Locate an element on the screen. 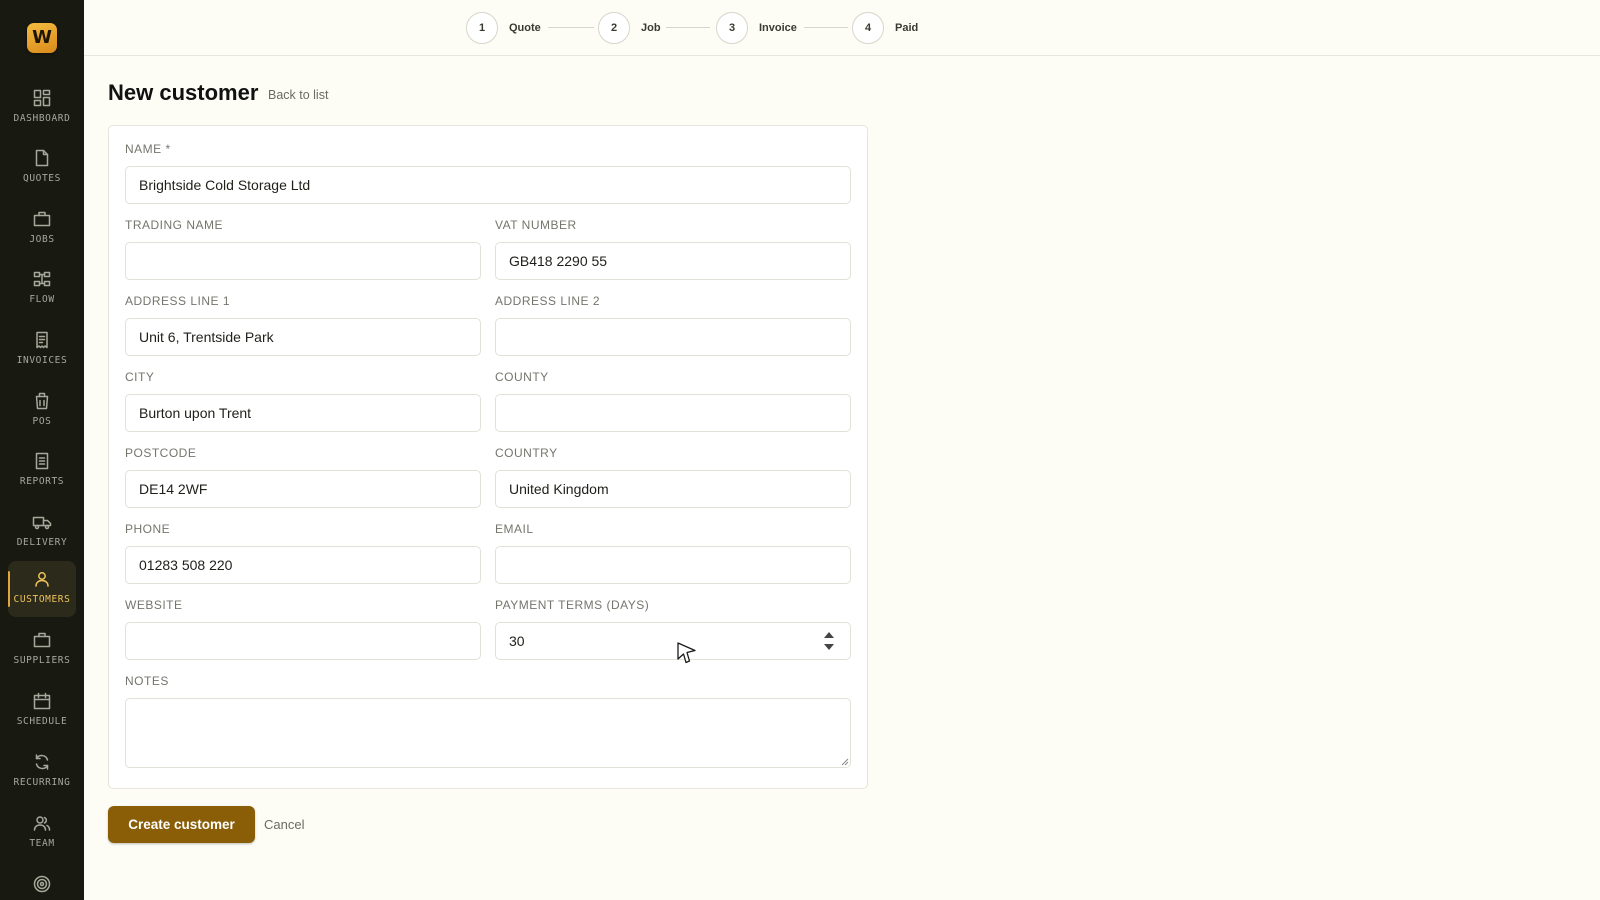 This screenshot has height=900, width=1600. page-title: New customer is located at coordinates (183, 92).